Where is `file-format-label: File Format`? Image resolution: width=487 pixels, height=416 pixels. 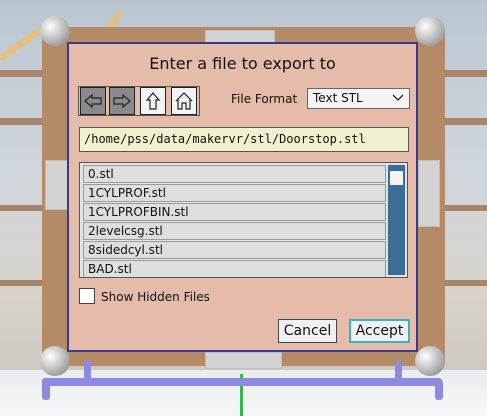
file-format-label: File Format is located at coordinates (264, 99).